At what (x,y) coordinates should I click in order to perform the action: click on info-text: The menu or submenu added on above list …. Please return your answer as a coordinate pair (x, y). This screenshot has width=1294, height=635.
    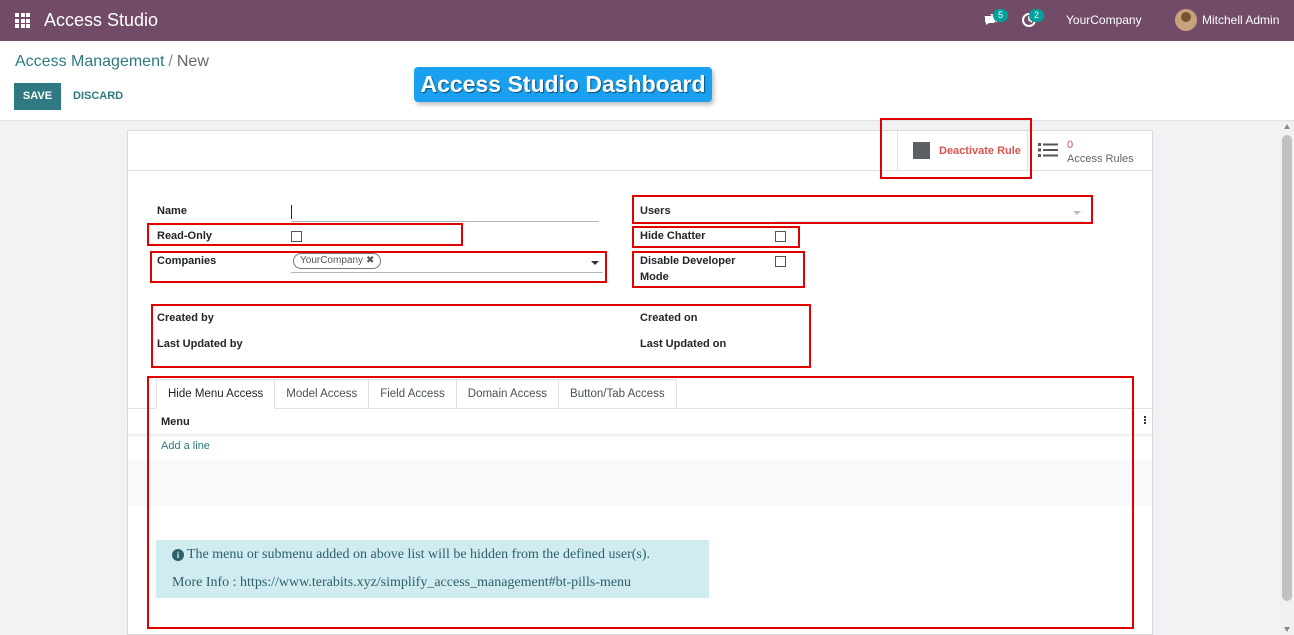
    Looking at the image, I should click on (419, 554).